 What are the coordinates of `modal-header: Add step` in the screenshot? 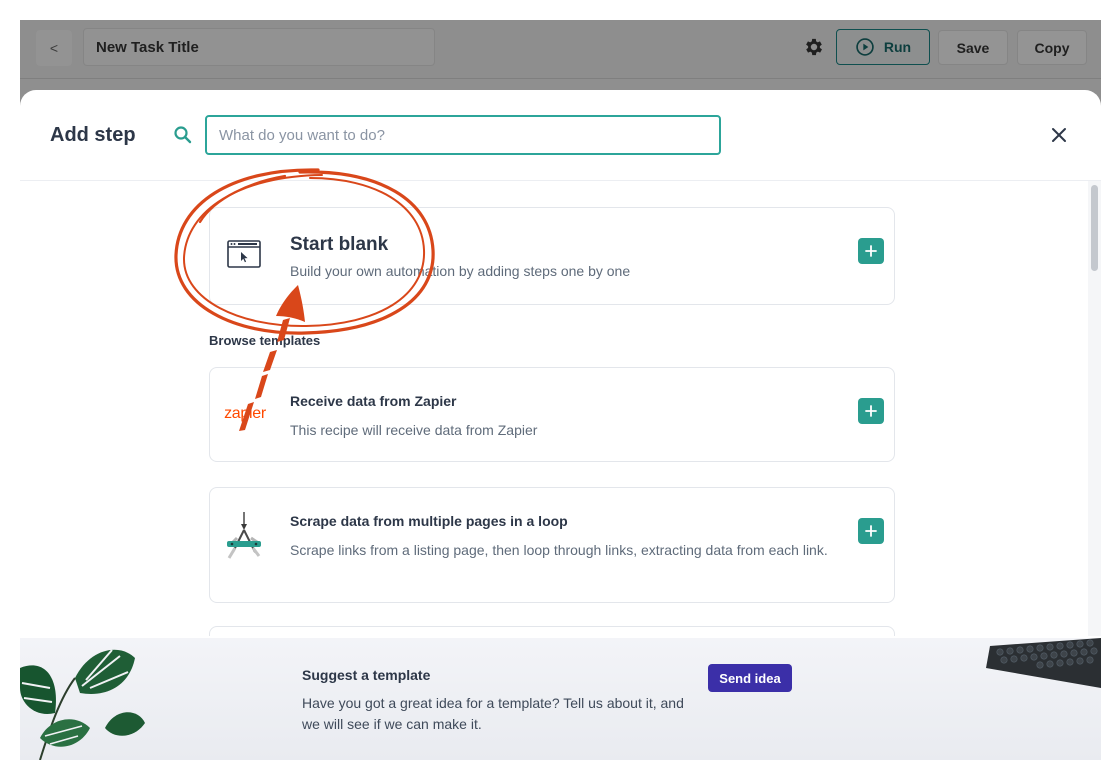 It's located at (560, 135).